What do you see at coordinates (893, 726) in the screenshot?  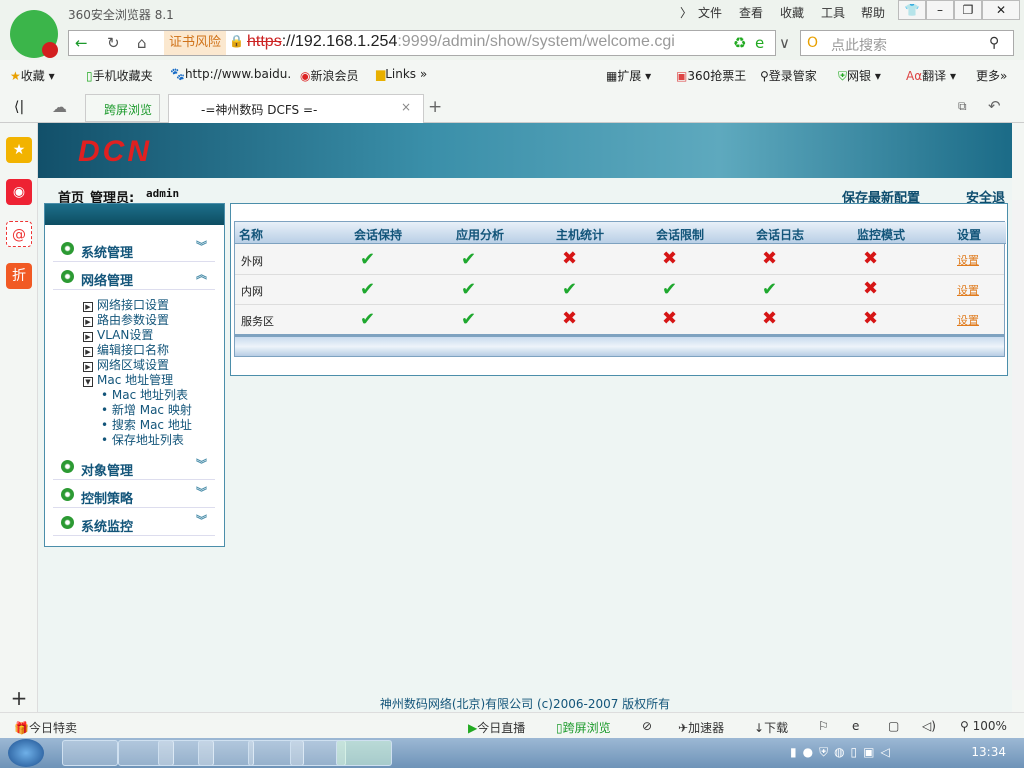 I see `window-icon: ▢` at bounding box center [893, 726].